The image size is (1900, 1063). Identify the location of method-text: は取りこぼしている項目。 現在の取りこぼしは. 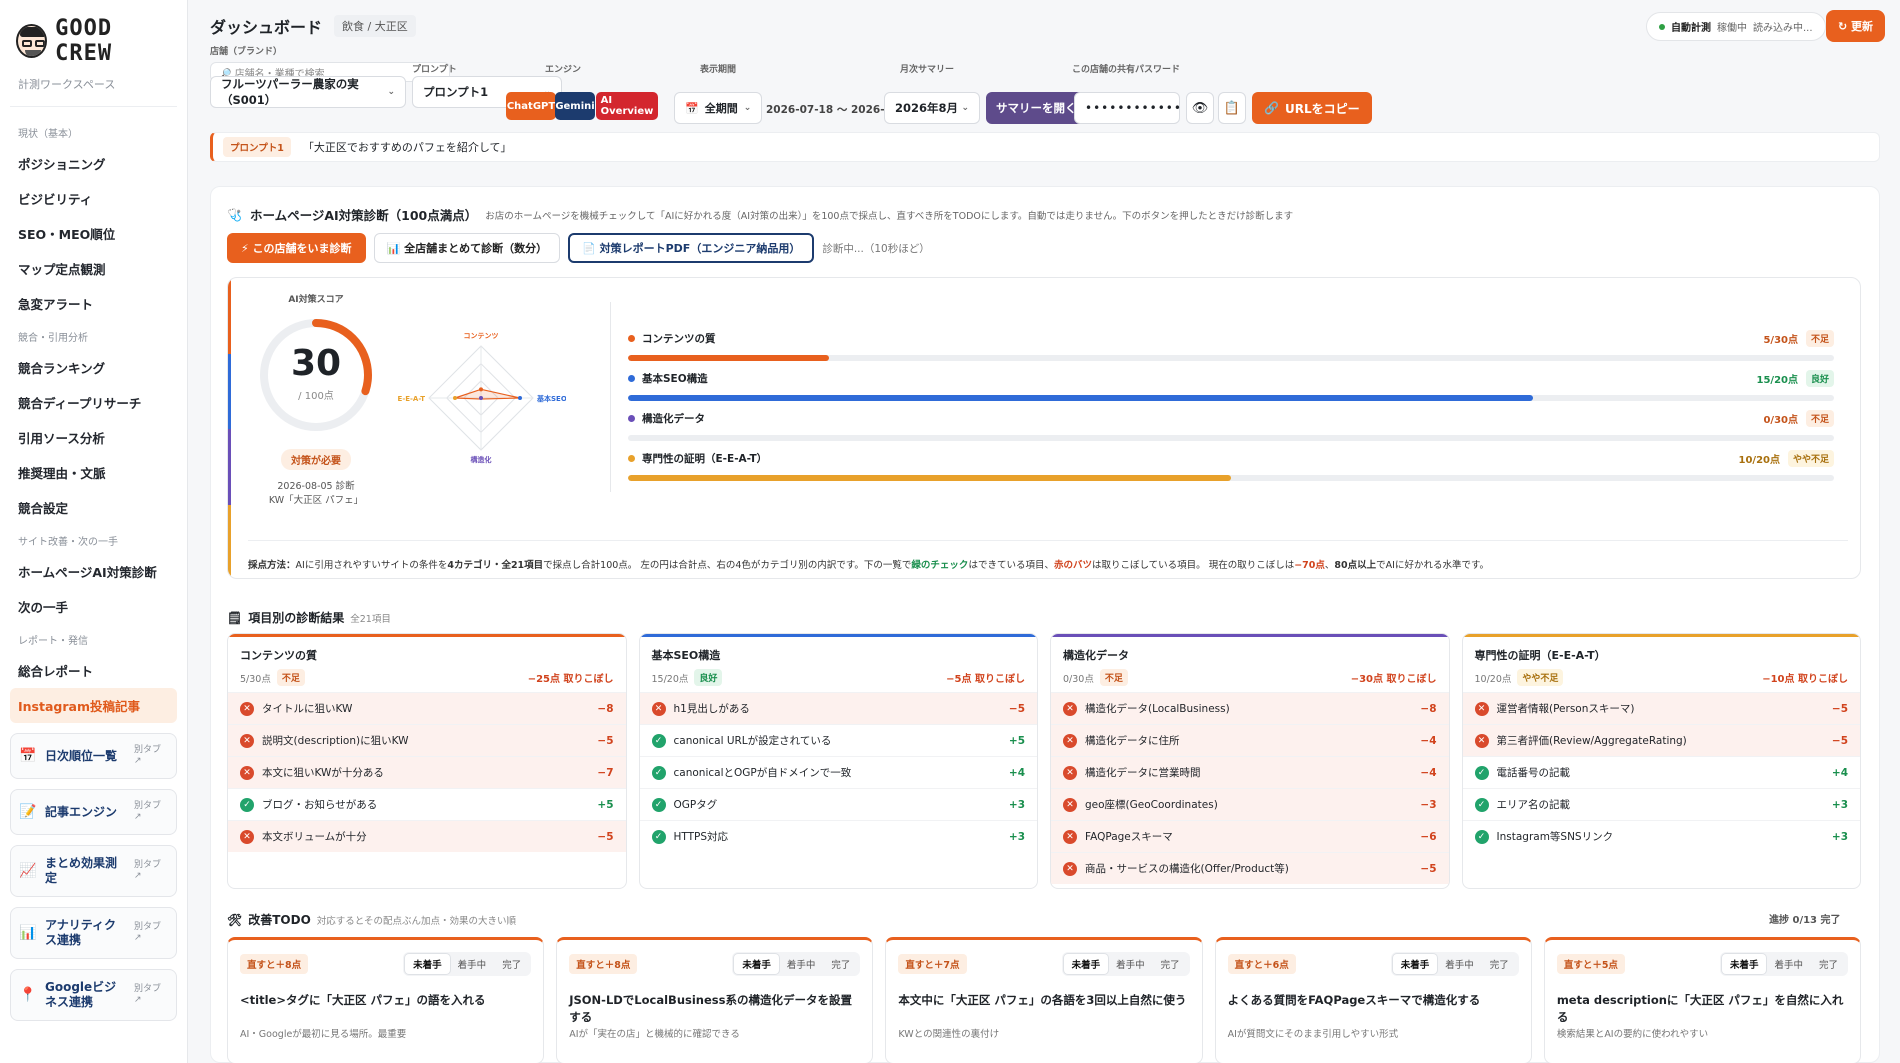
(1193, 565).